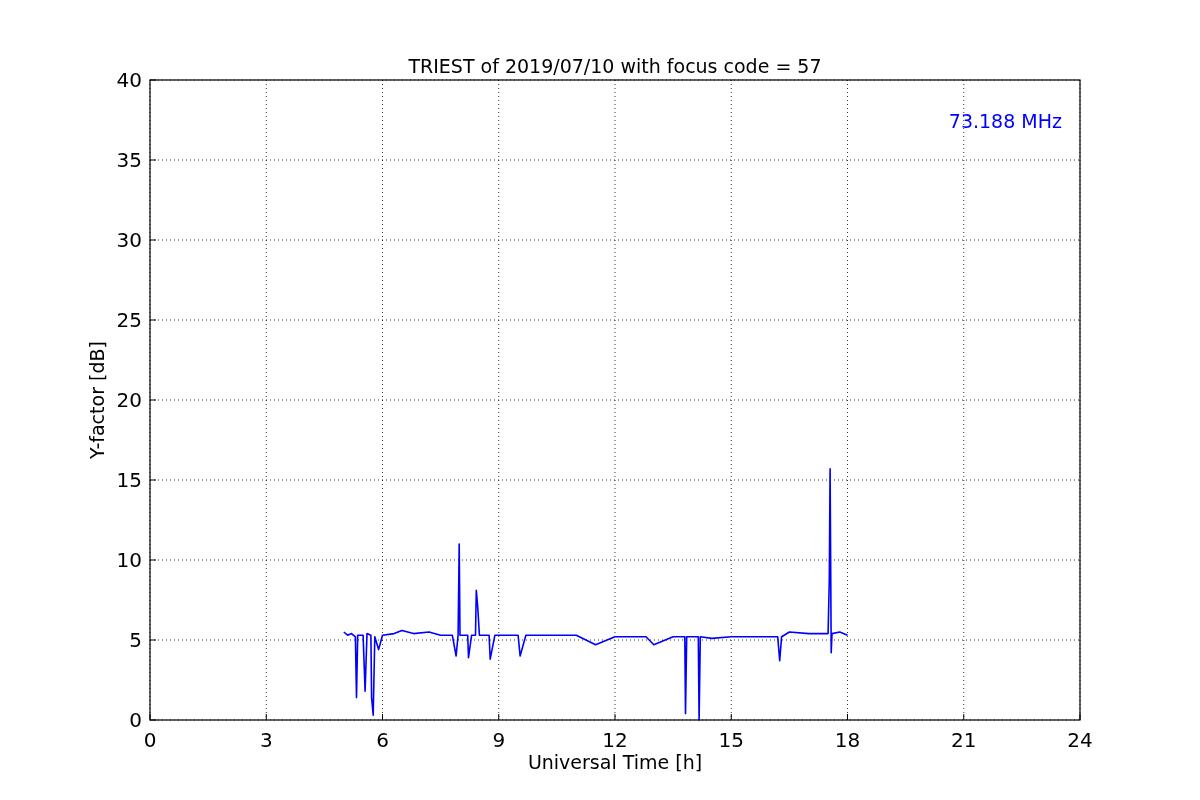 Image resolution: width=1200 pixels, height=800 pixels. I want to click on x-tick-label: 6, so click(382, 740).